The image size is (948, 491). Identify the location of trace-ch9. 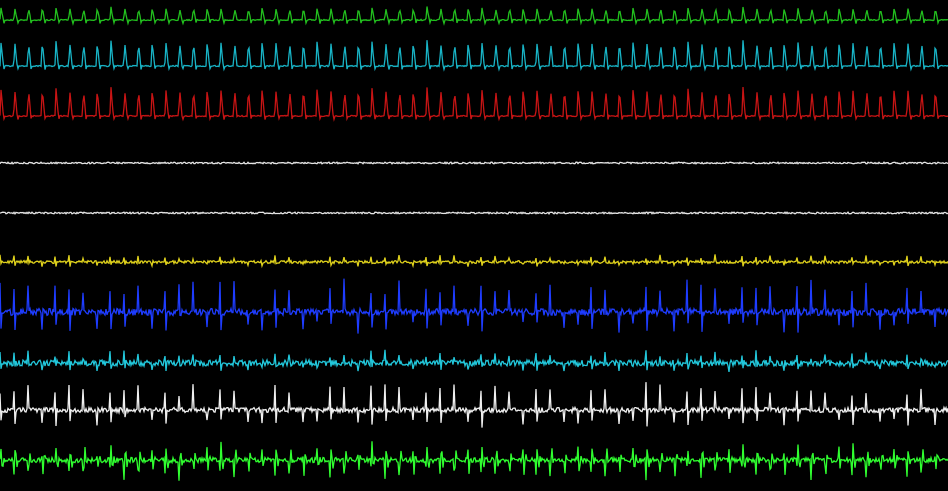
(474, 405).